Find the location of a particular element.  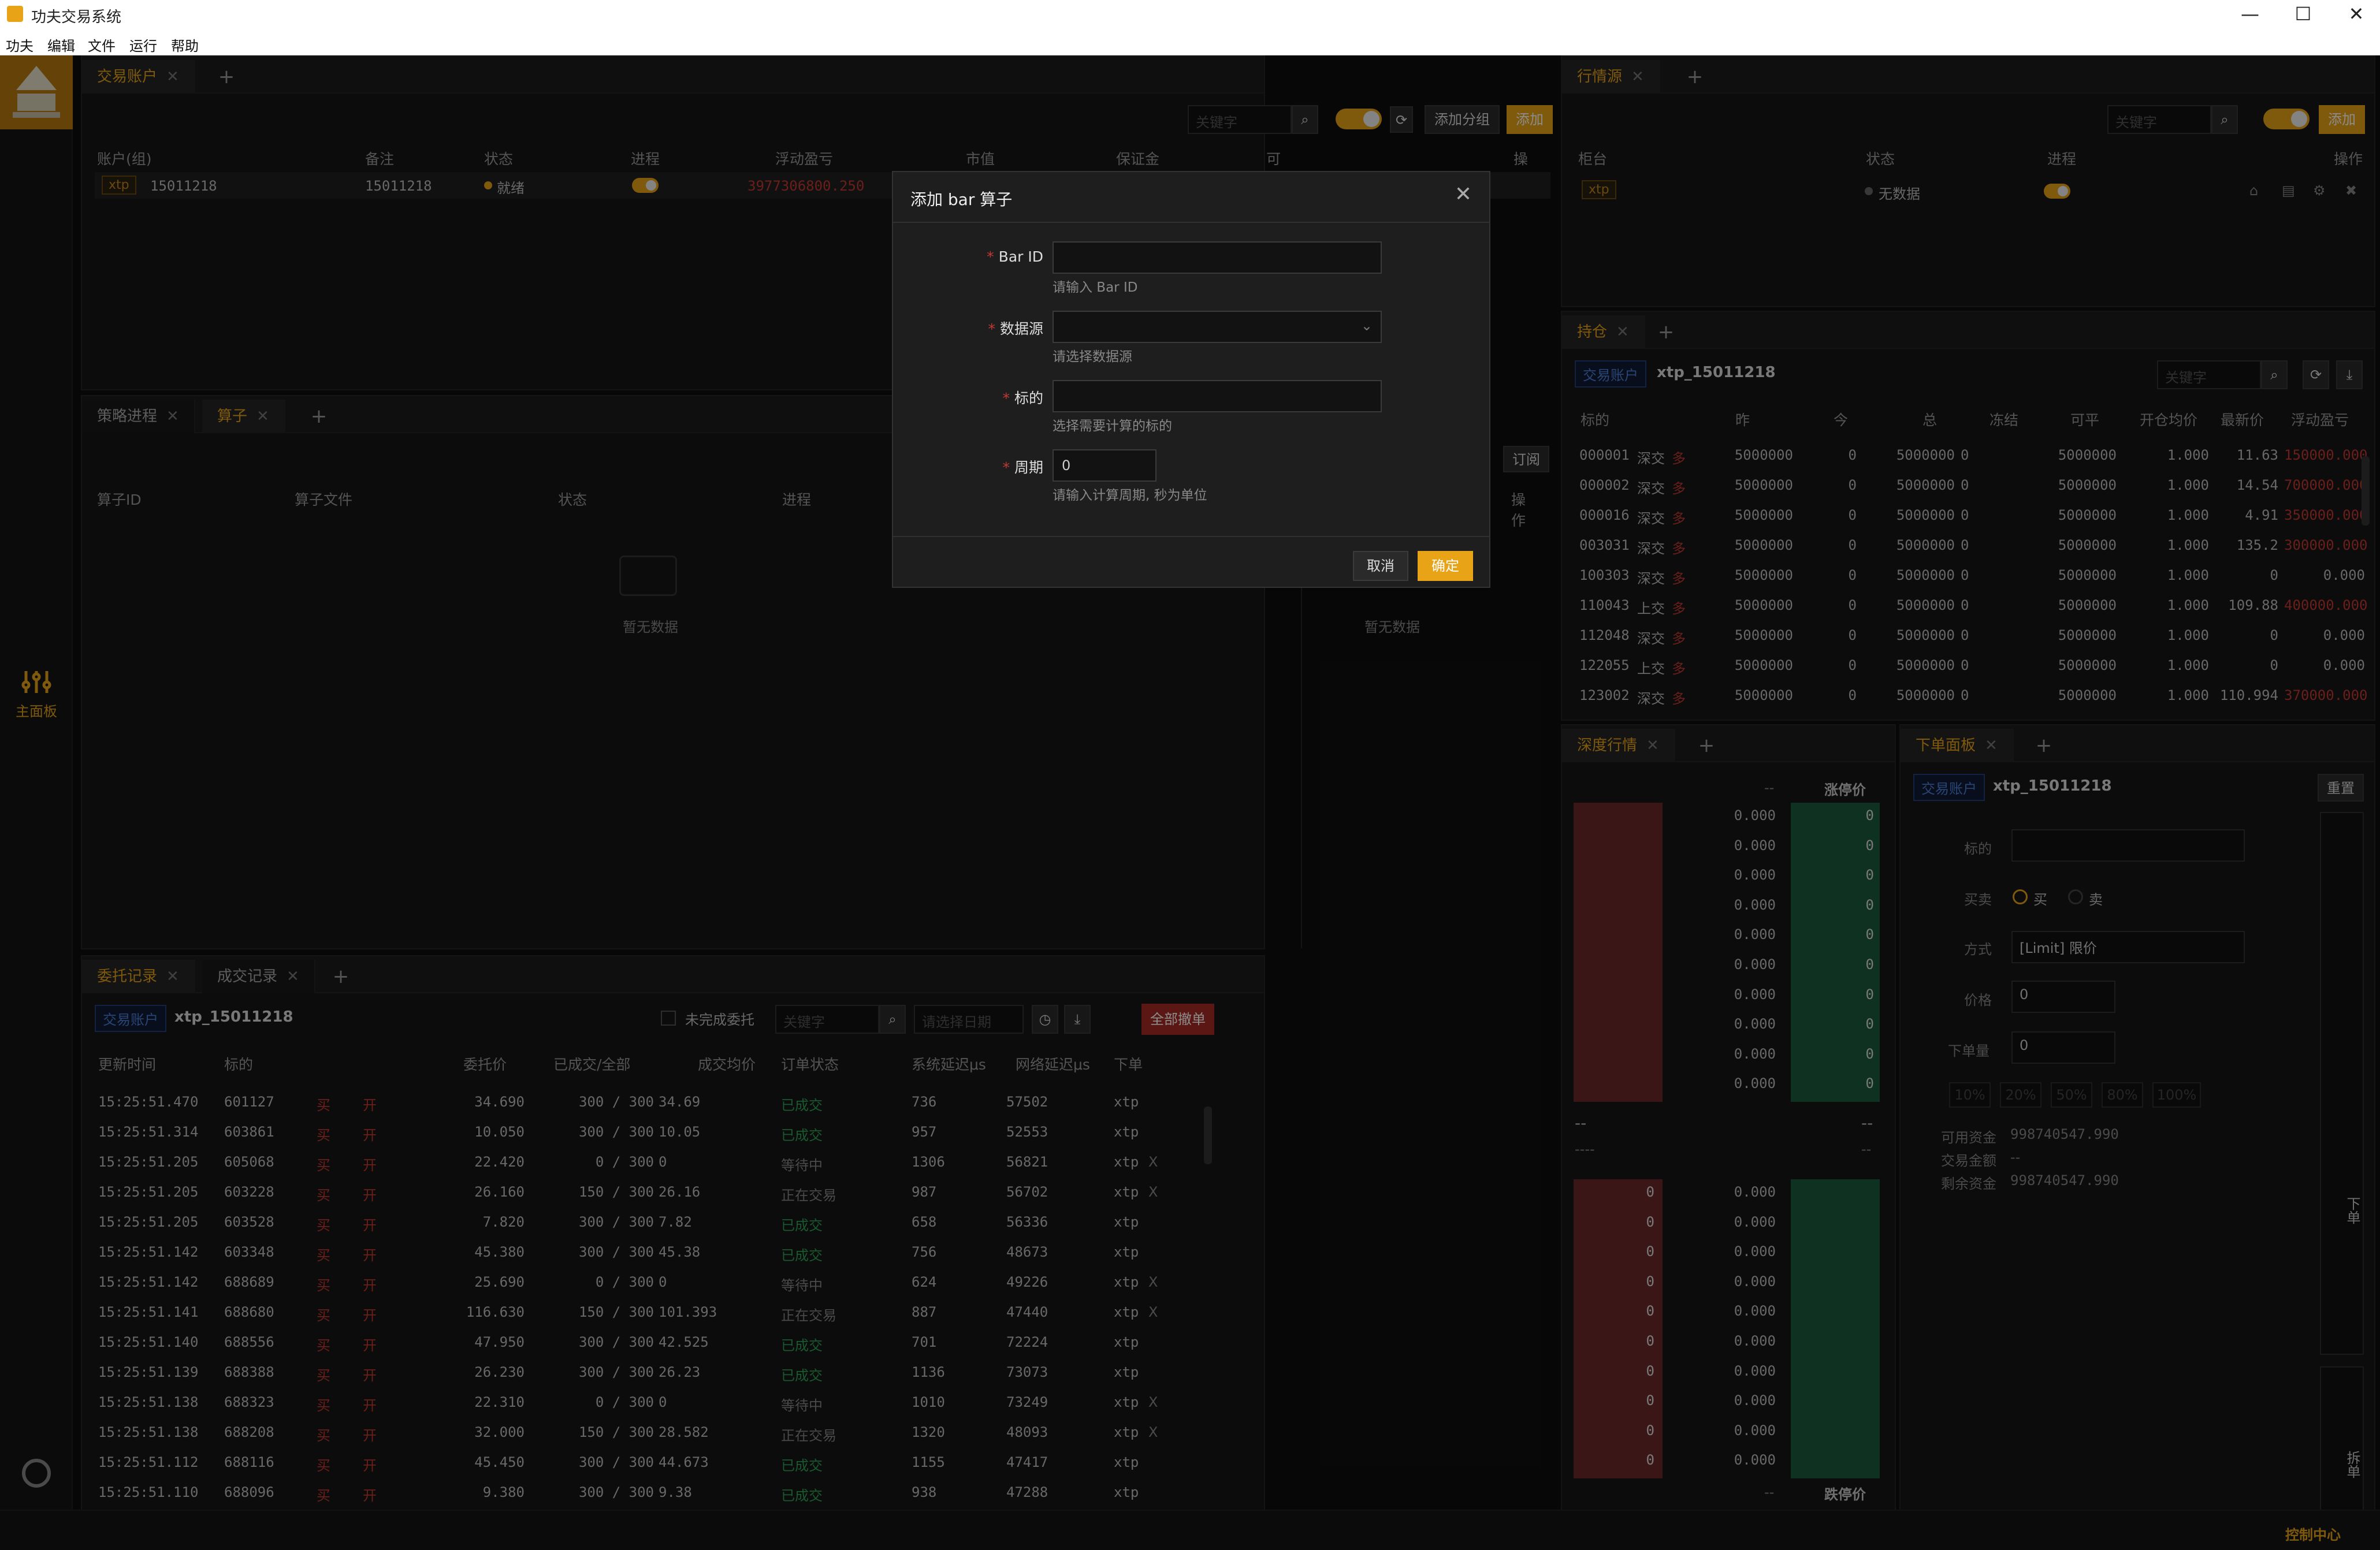

window-title: 功夫交易系统 is located at coordinates (76, 17).